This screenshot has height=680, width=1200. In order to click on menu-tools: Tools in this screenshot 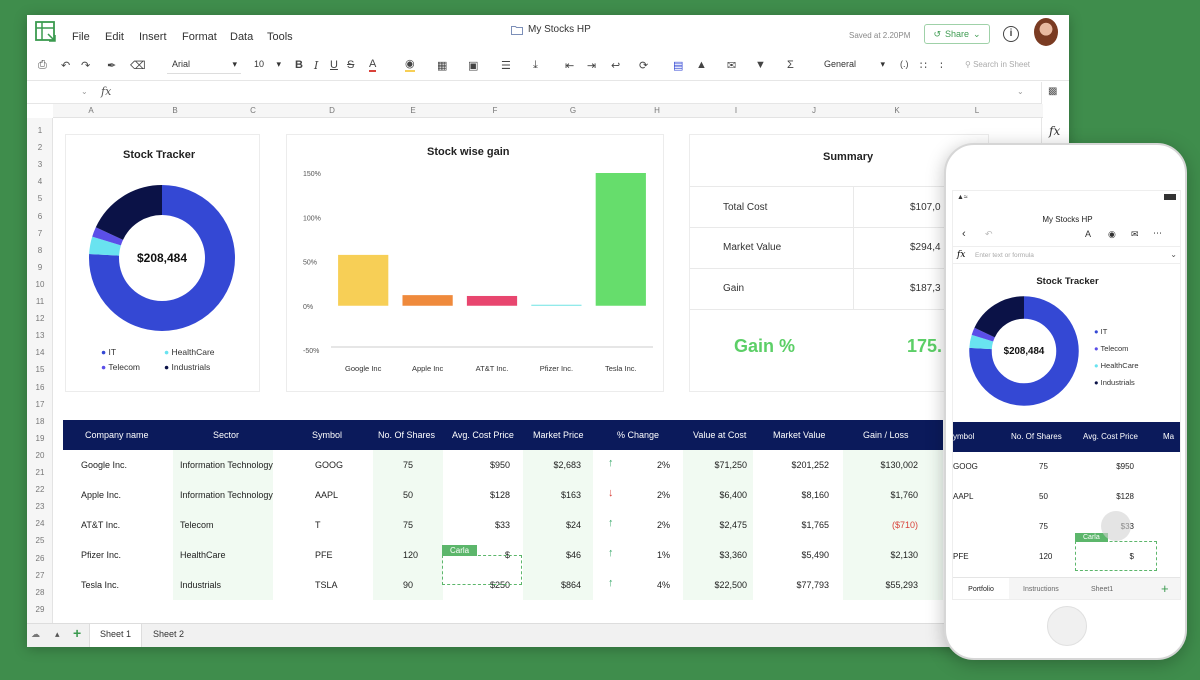, I will do `click(280, 37)`.